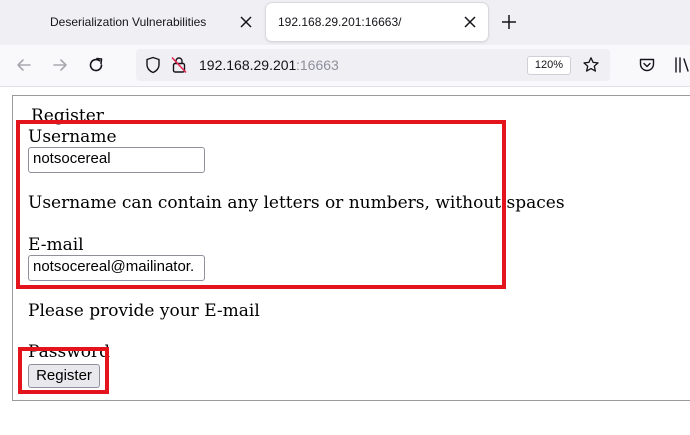 The height and width of the screenshot is (435, 690). Describe the element at coordinates (373, 65) in the screenshot. I see `url-bar: 192.168.29.201 :16663 120%` at that location.